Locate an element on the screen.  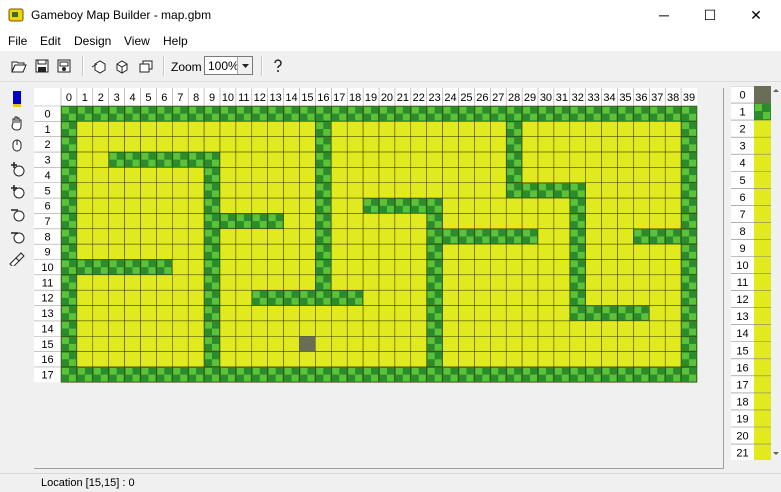
fill-icon is located at coordinates (17, 259).